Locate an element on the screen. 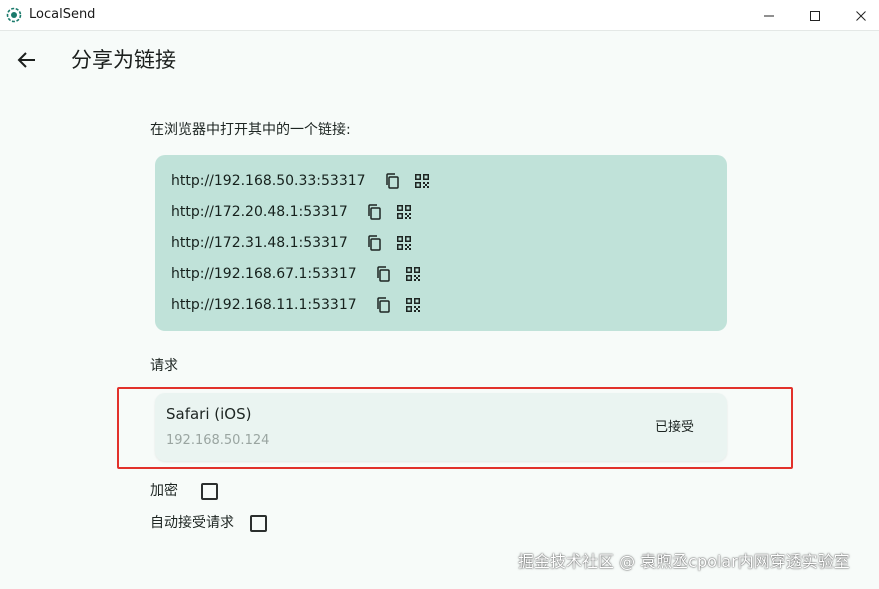 This screenshot has width=879, height=589. link-row: http://192.168.50.33:53317 is located at coordinates (301, 181).